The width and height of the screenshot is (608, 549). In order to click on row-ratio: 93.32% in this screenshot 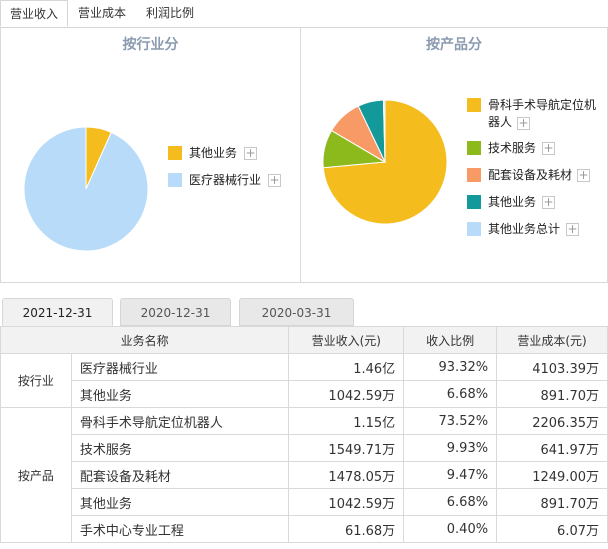, I will do `click(450, 367)`.